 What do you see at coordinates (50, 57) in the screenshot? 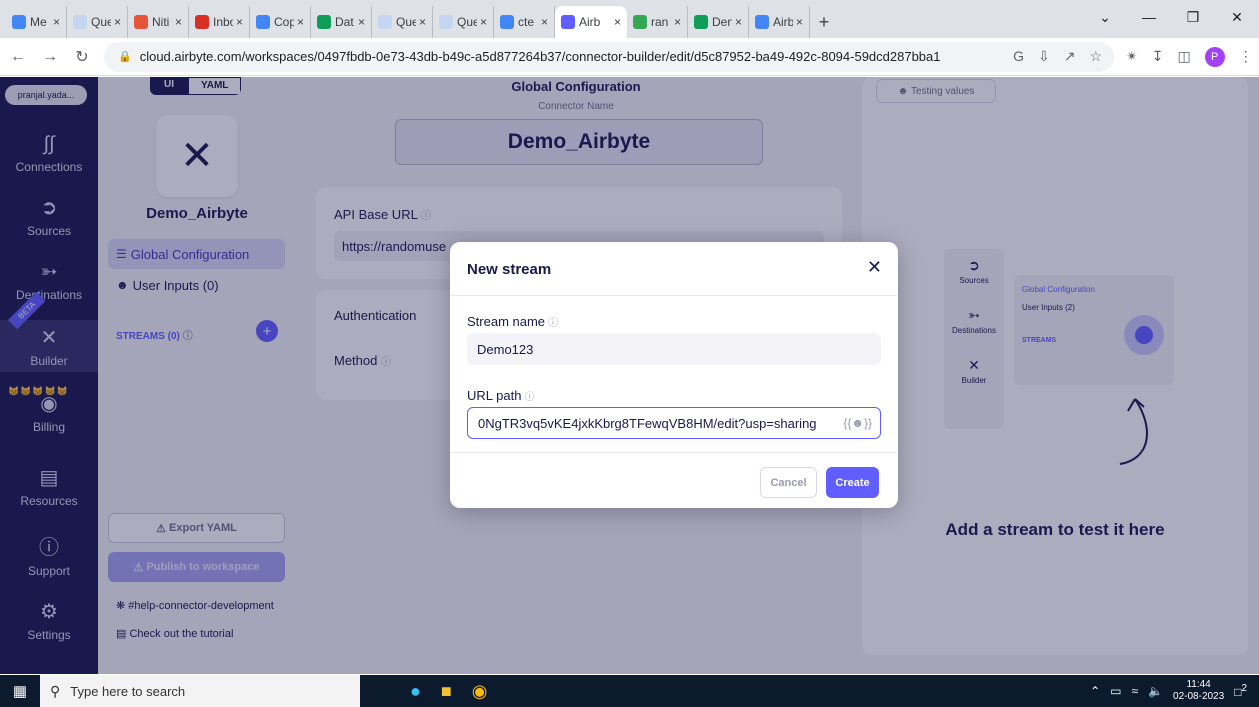
I see `forward-icon: →` at bounding box center [50, 57].